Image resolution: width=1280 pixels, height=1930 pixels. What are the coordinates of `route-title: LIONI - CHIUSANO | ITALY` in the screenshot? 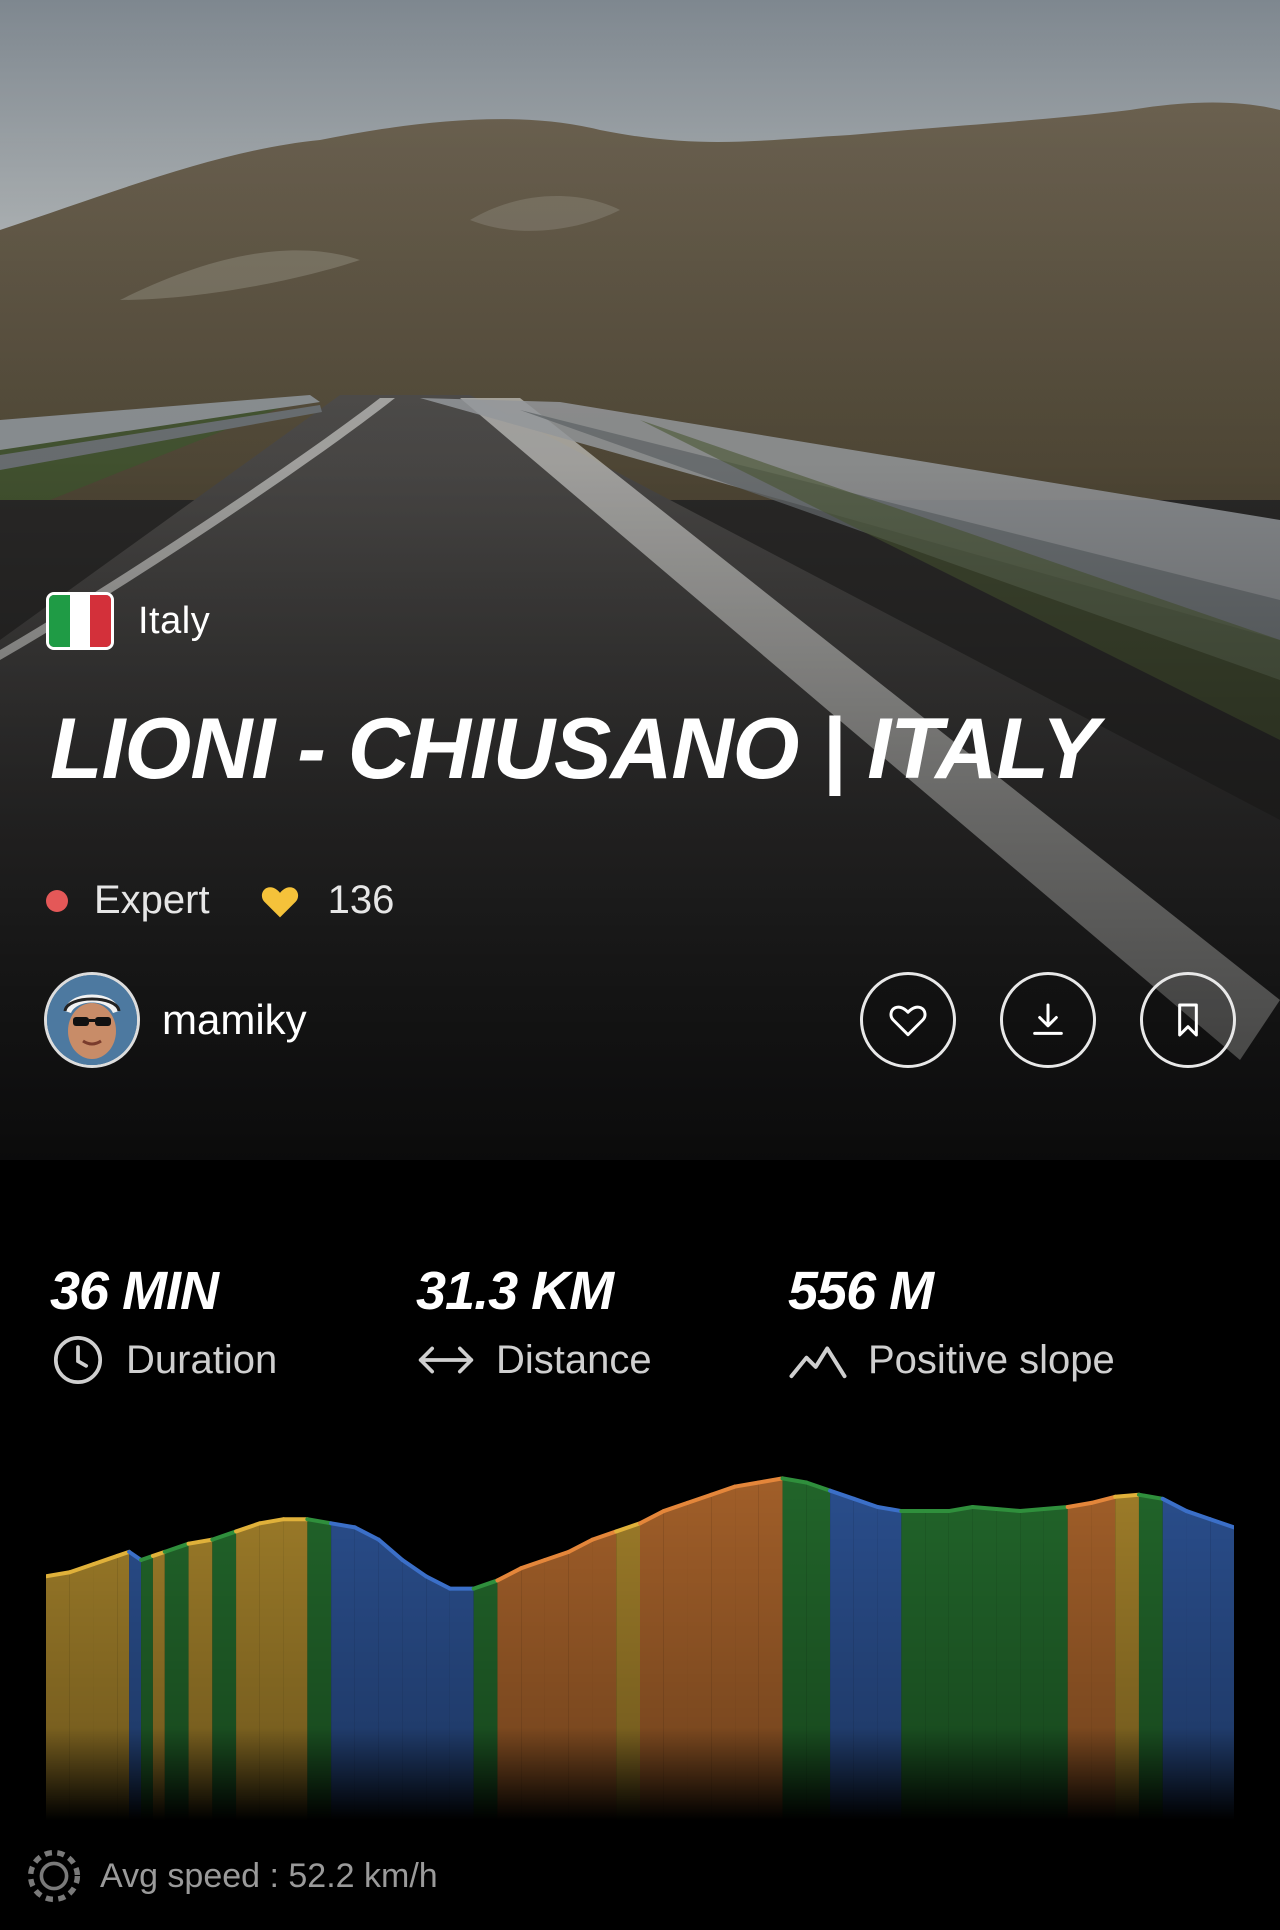 It's located at (574, 749).